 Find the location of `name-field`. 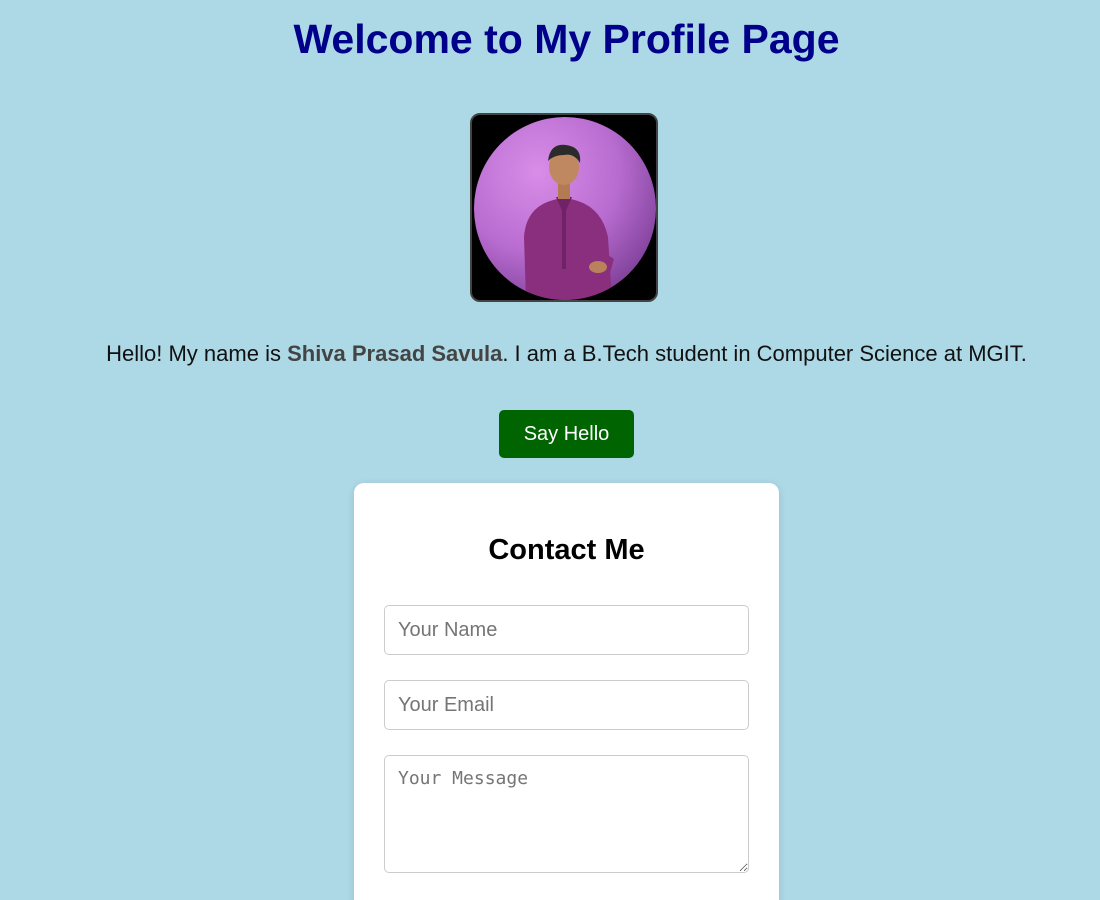

name-field is located at coordinates (566, 630).